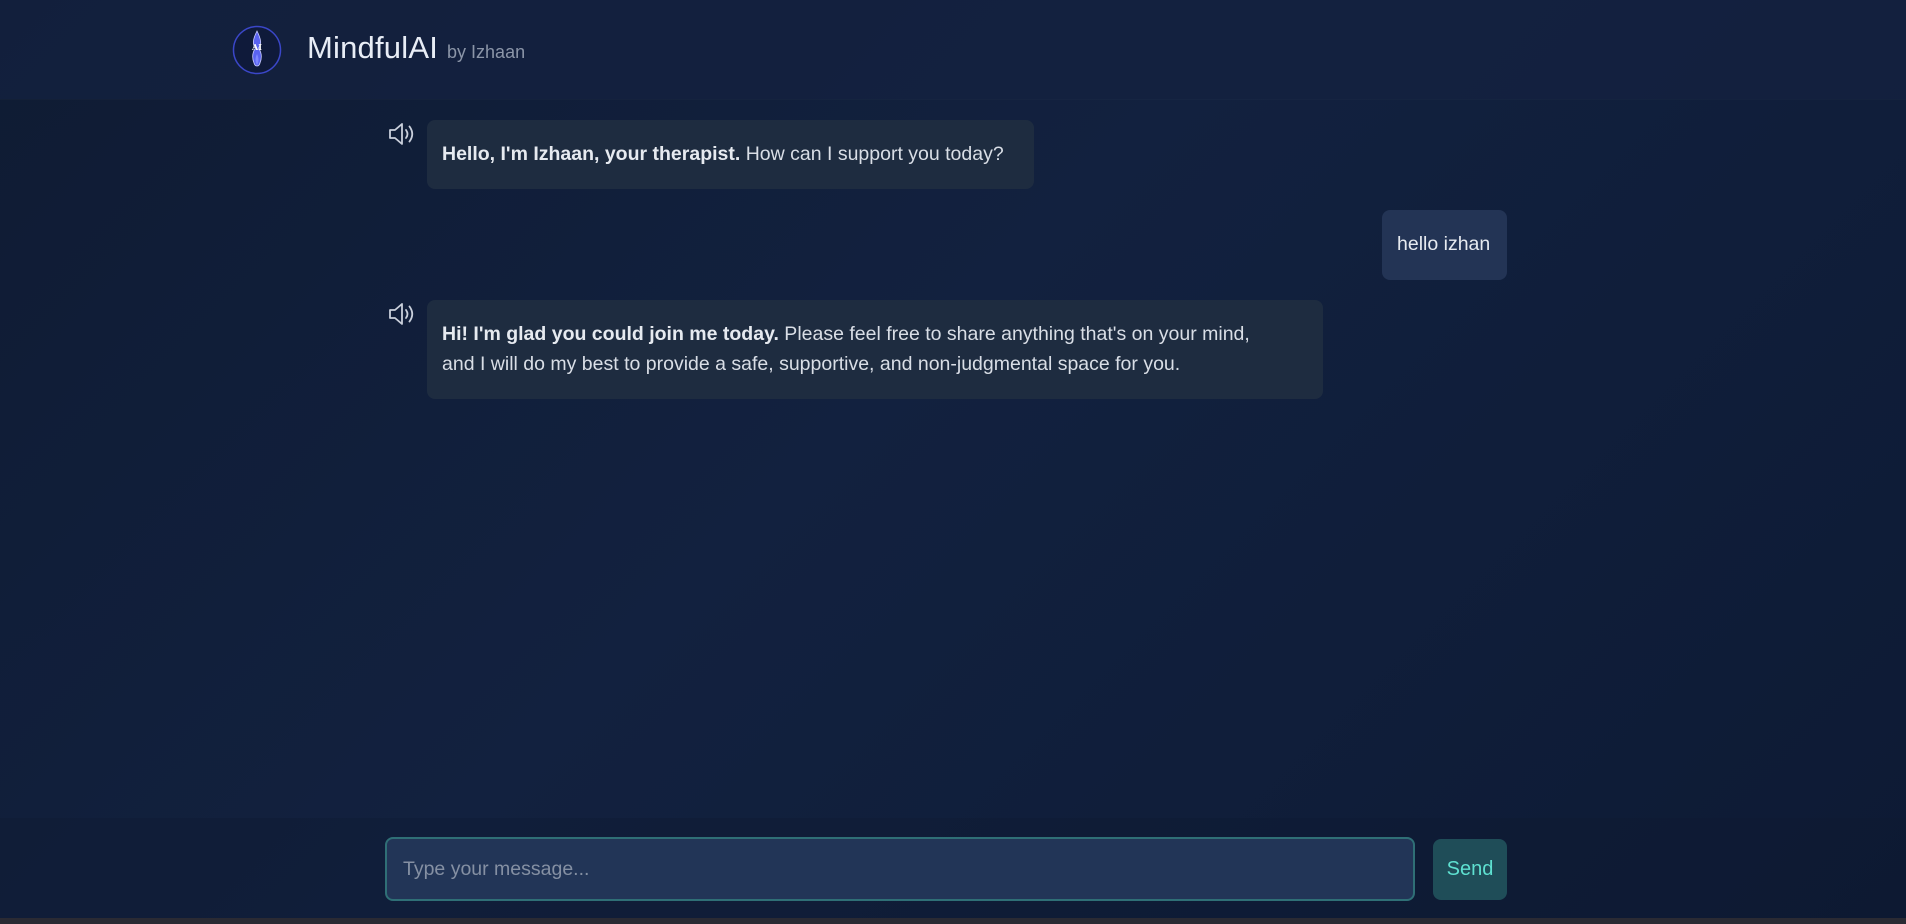 The height and width of the screenshot is (924, 1906). What do you see at coordinates (953, 49) in the screenshot?
I see `app-header: AI MindfulAI by Izhaan` at bounding box center [953, 49].